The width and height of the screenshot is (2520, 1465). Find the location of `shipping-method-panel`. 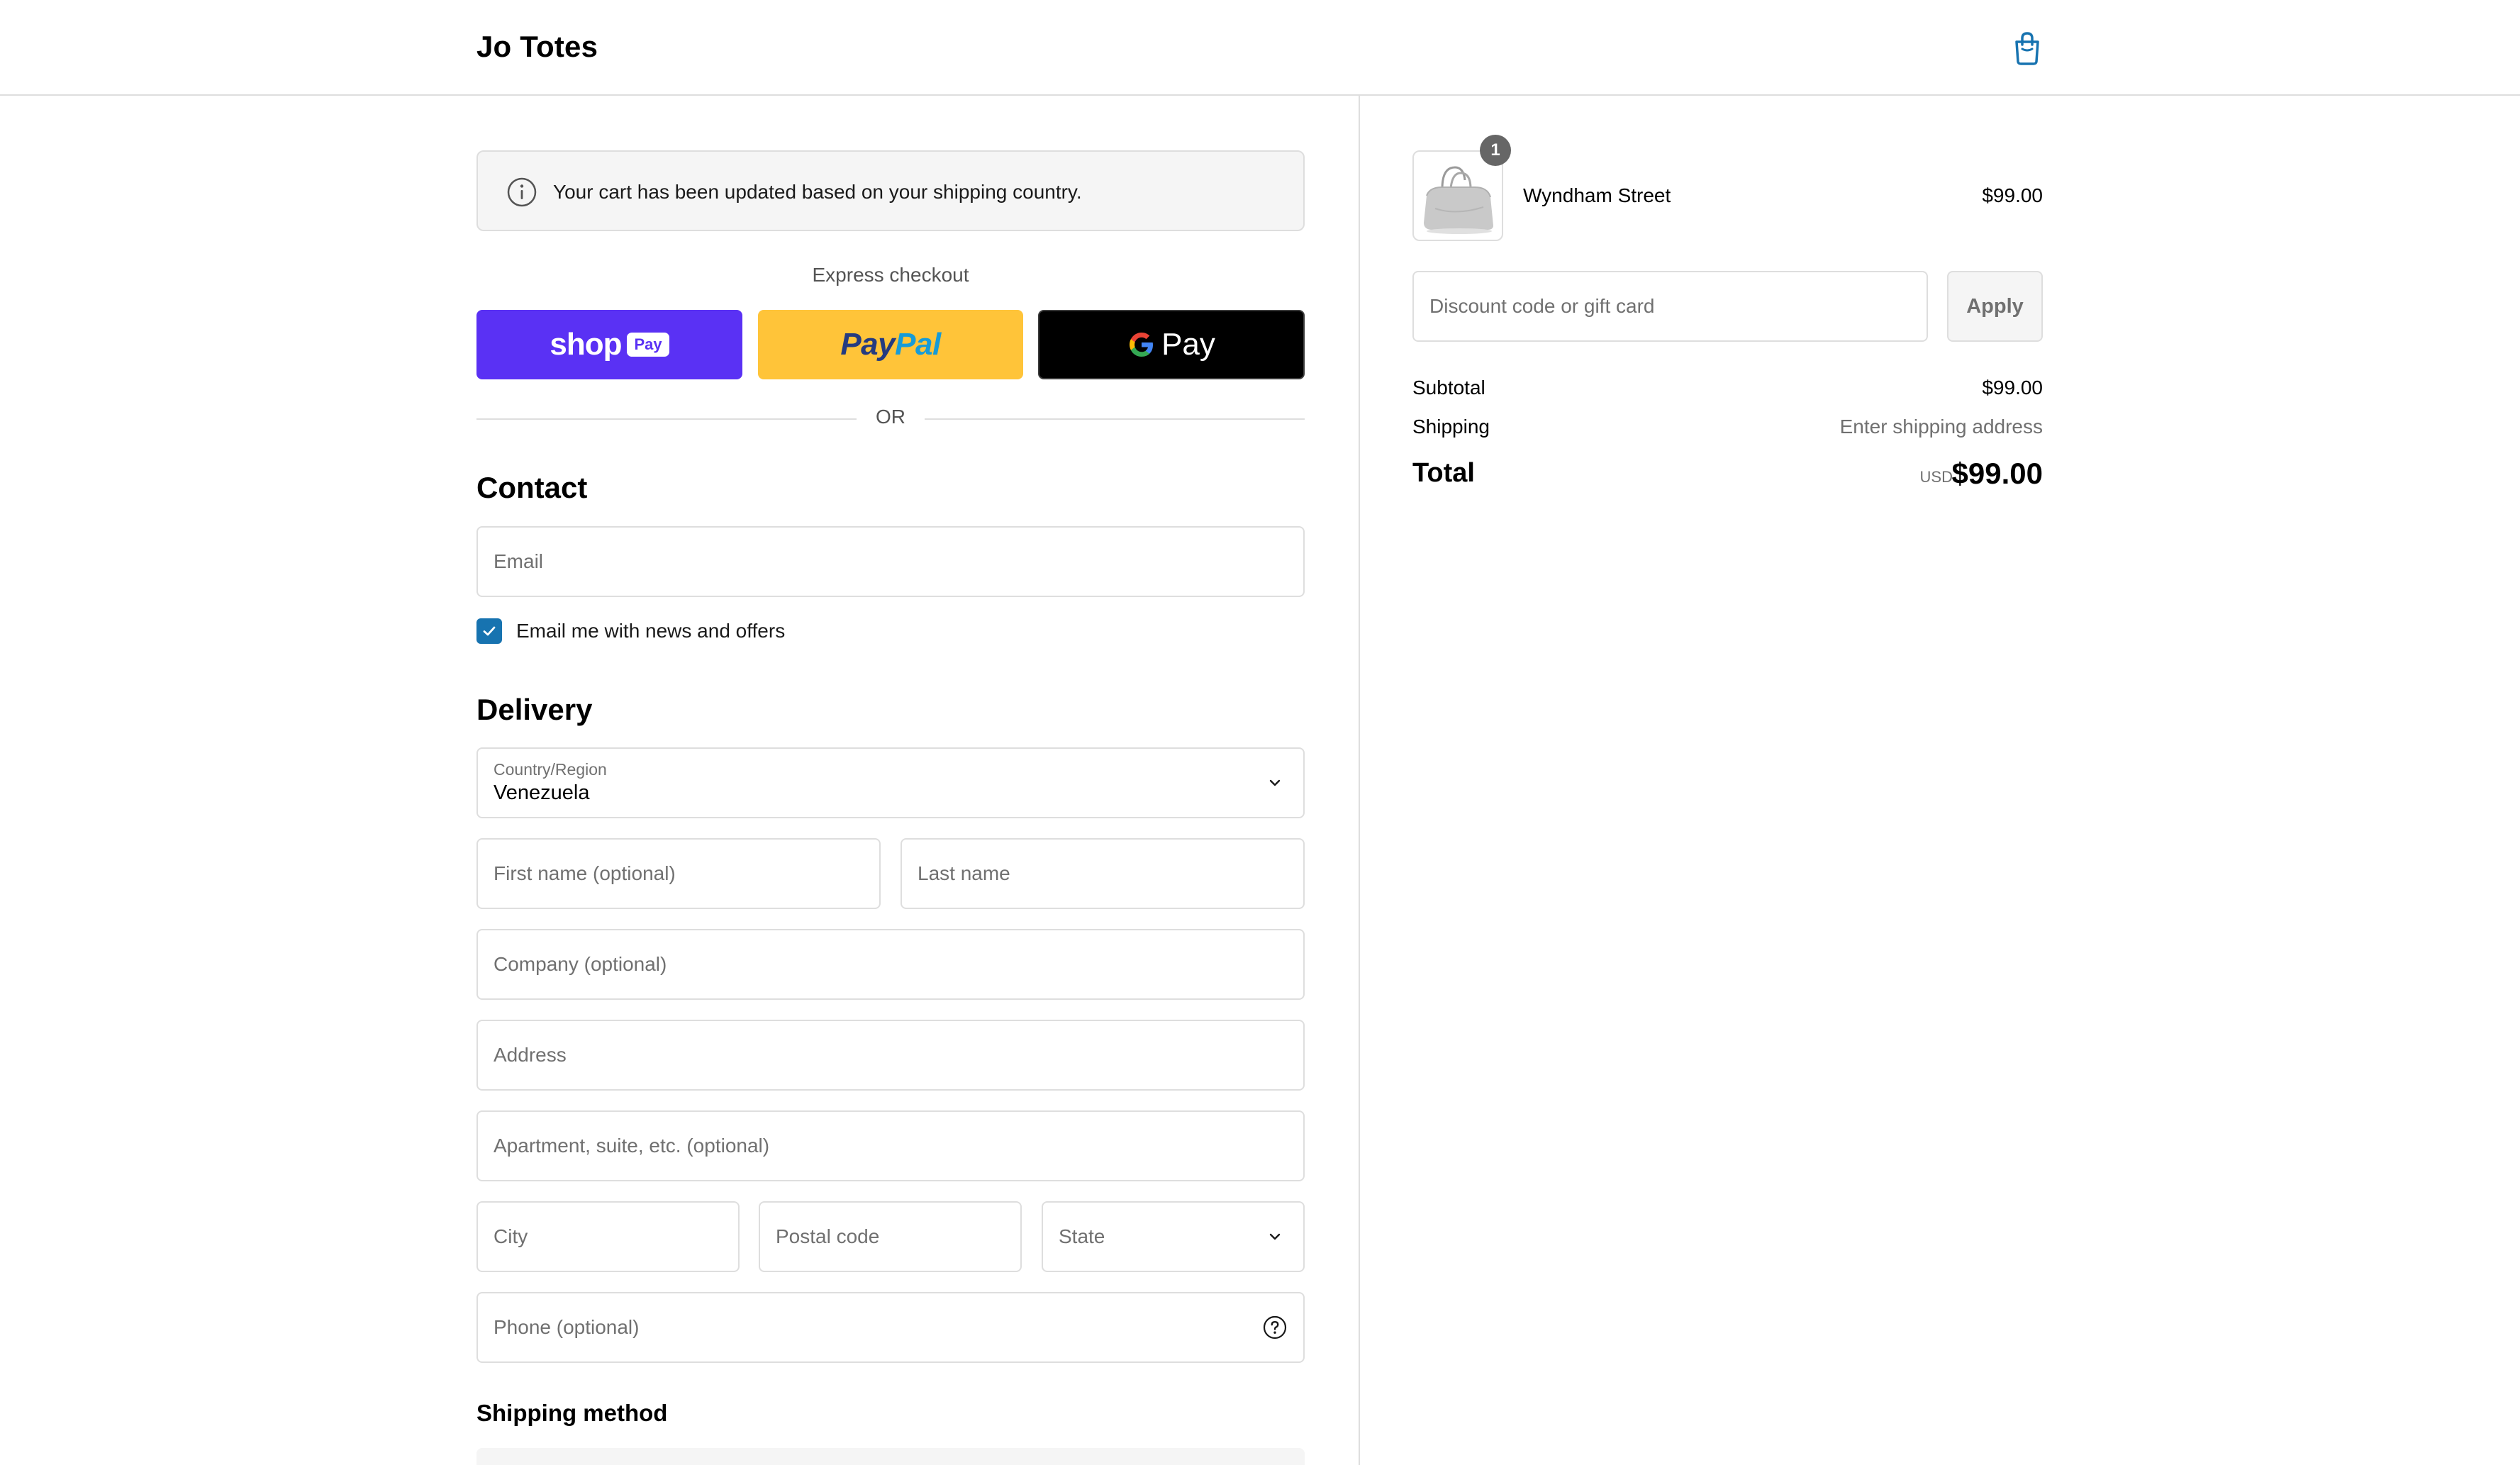

shipping-method-panel is located at coordinates (890, 1456).